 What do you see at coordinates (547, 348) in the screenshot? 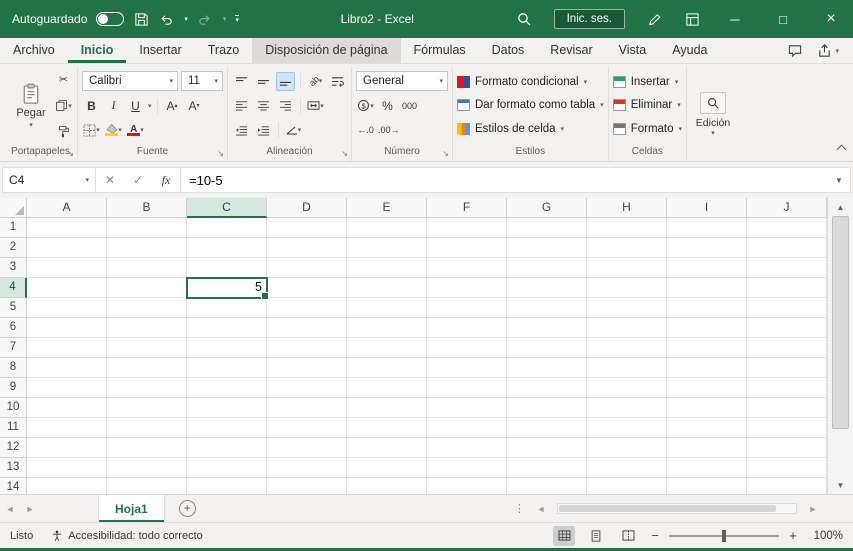
I see `cell-G7` at bounding box center [547, 348].